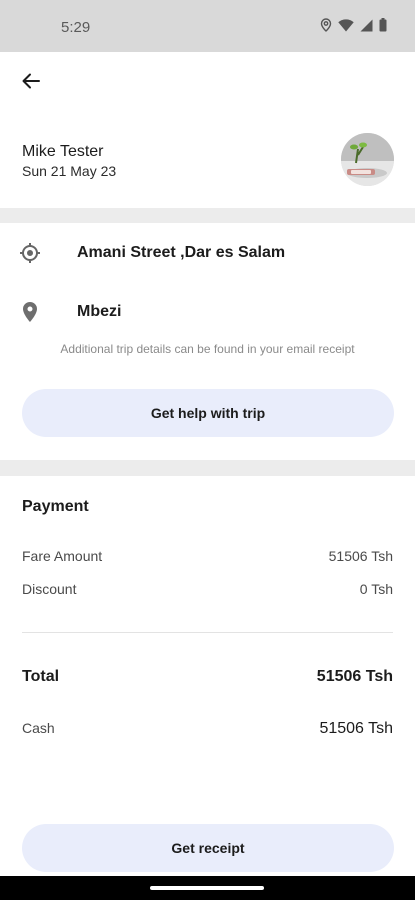 The height and width of the screenshot is (900, 415). What do you see at coordinates (326, 27) in the screenshot?
I see `location-icon` at bounding box center [326, 27].